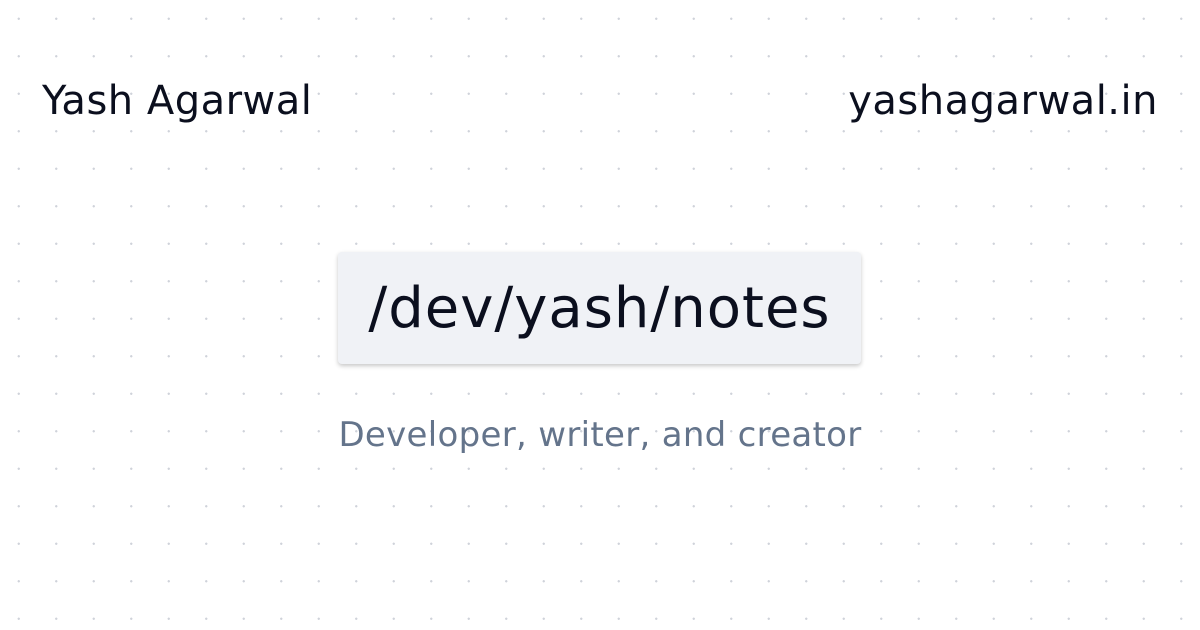  Describe the element at coordinates (177, 101) in the screenshot. I see `author-name: Yash Agarwal` at that location.